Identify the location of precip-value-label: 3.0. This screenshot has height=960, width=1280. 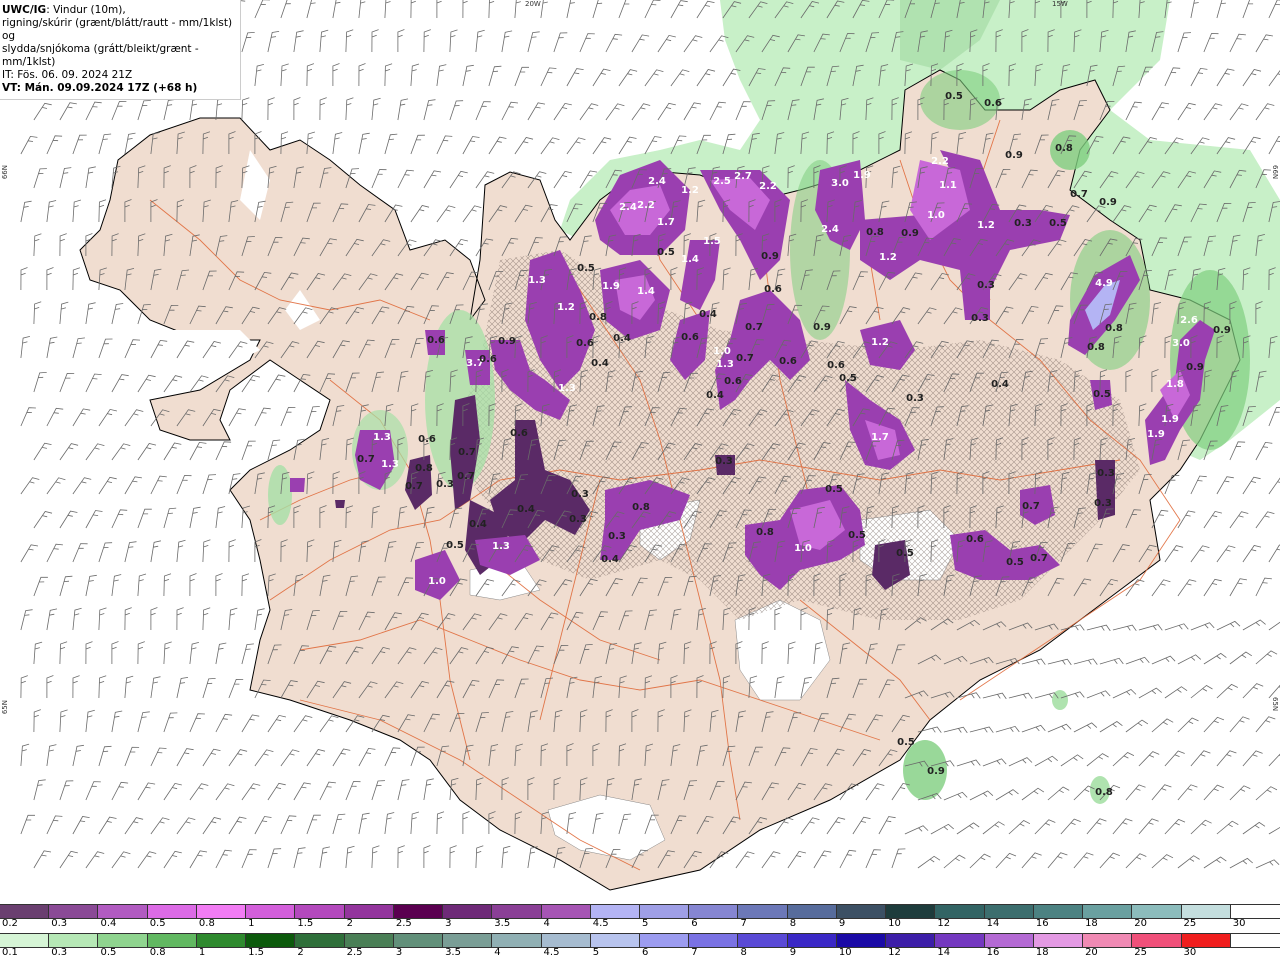
(840, 183).